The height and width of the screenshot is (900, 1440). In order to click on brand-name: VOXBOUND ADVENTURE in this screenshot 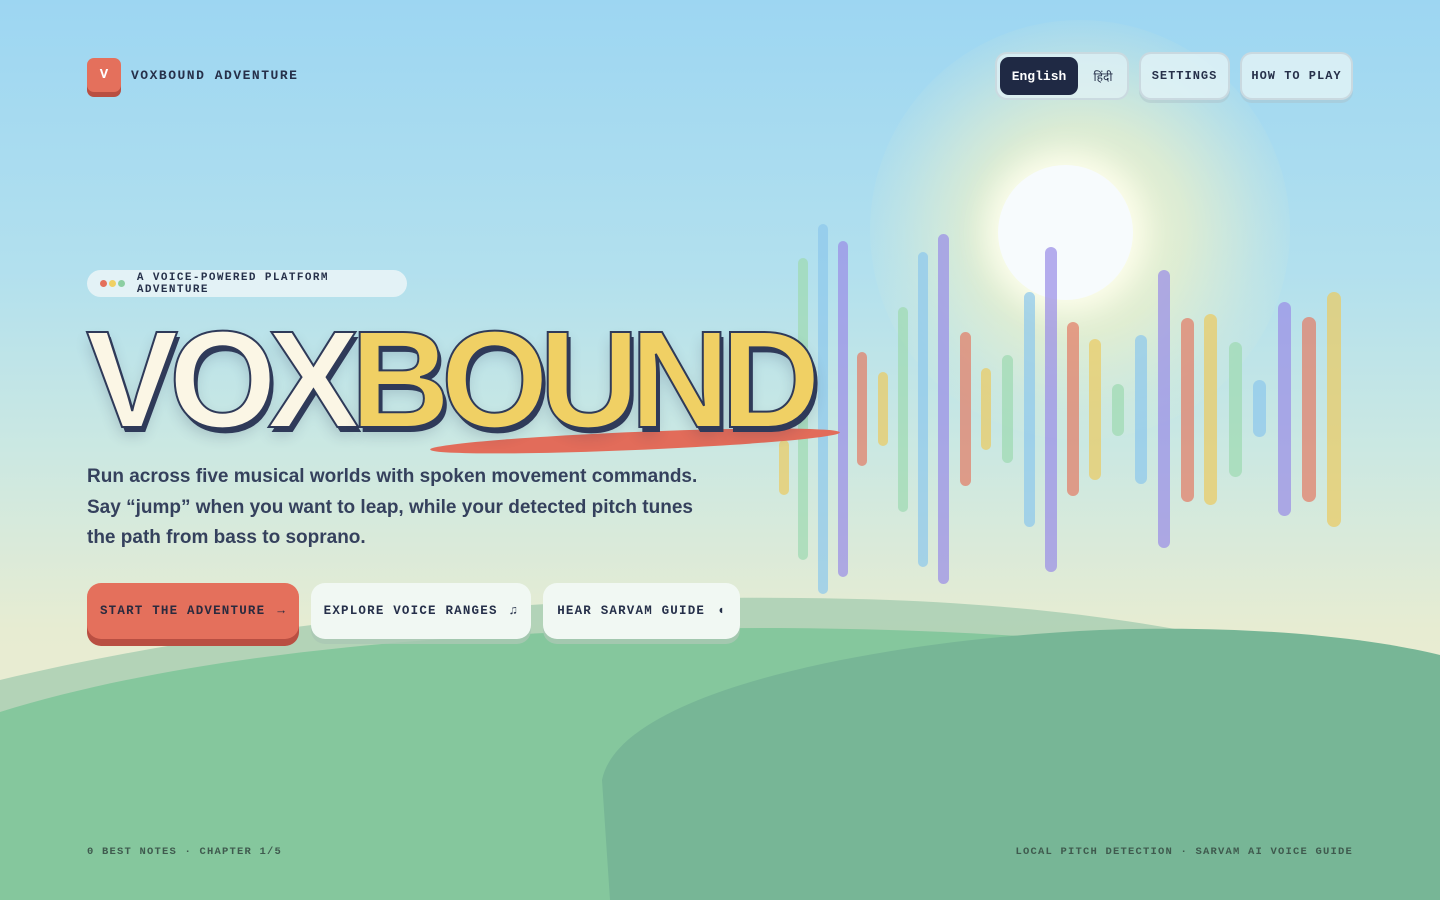, I will do `click(214, 75)`.